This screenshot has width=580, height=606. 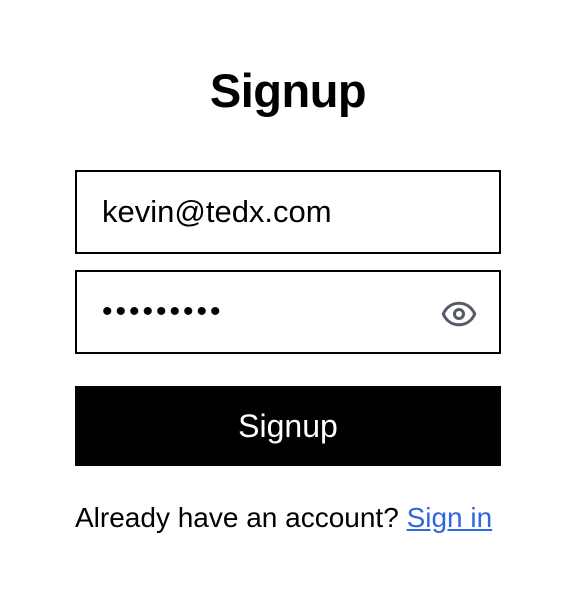 What do you see at coordinates (459, 314) in the screenshot?
I see `eye-icon` at bounding box center [459, 314].